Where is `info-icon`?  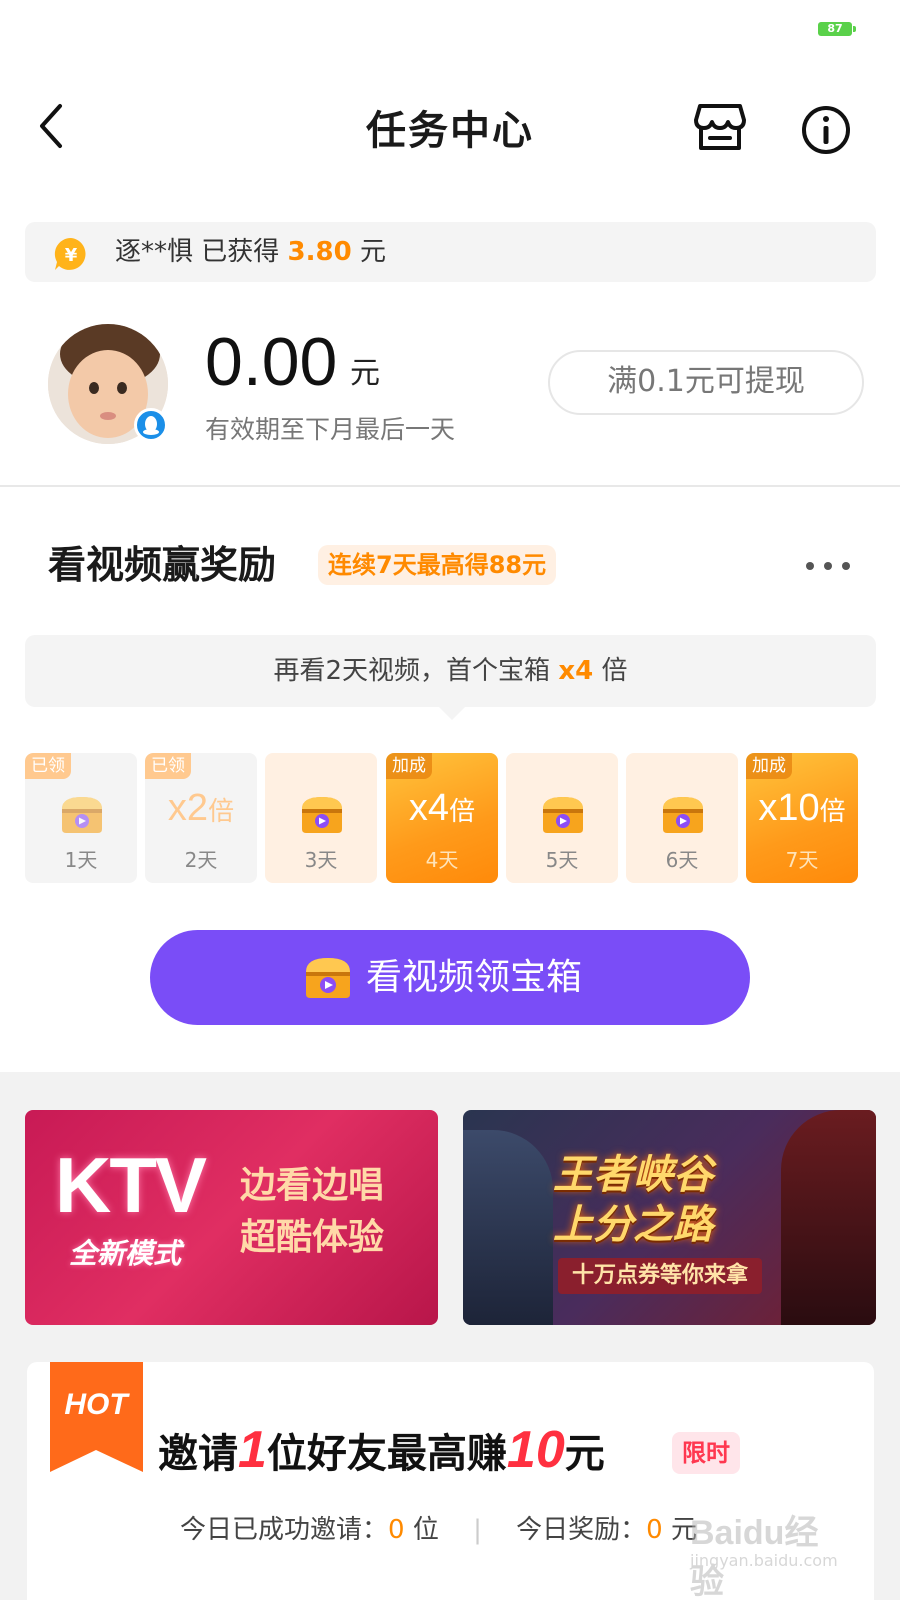
info-icon is located at coordinates (826, 130).